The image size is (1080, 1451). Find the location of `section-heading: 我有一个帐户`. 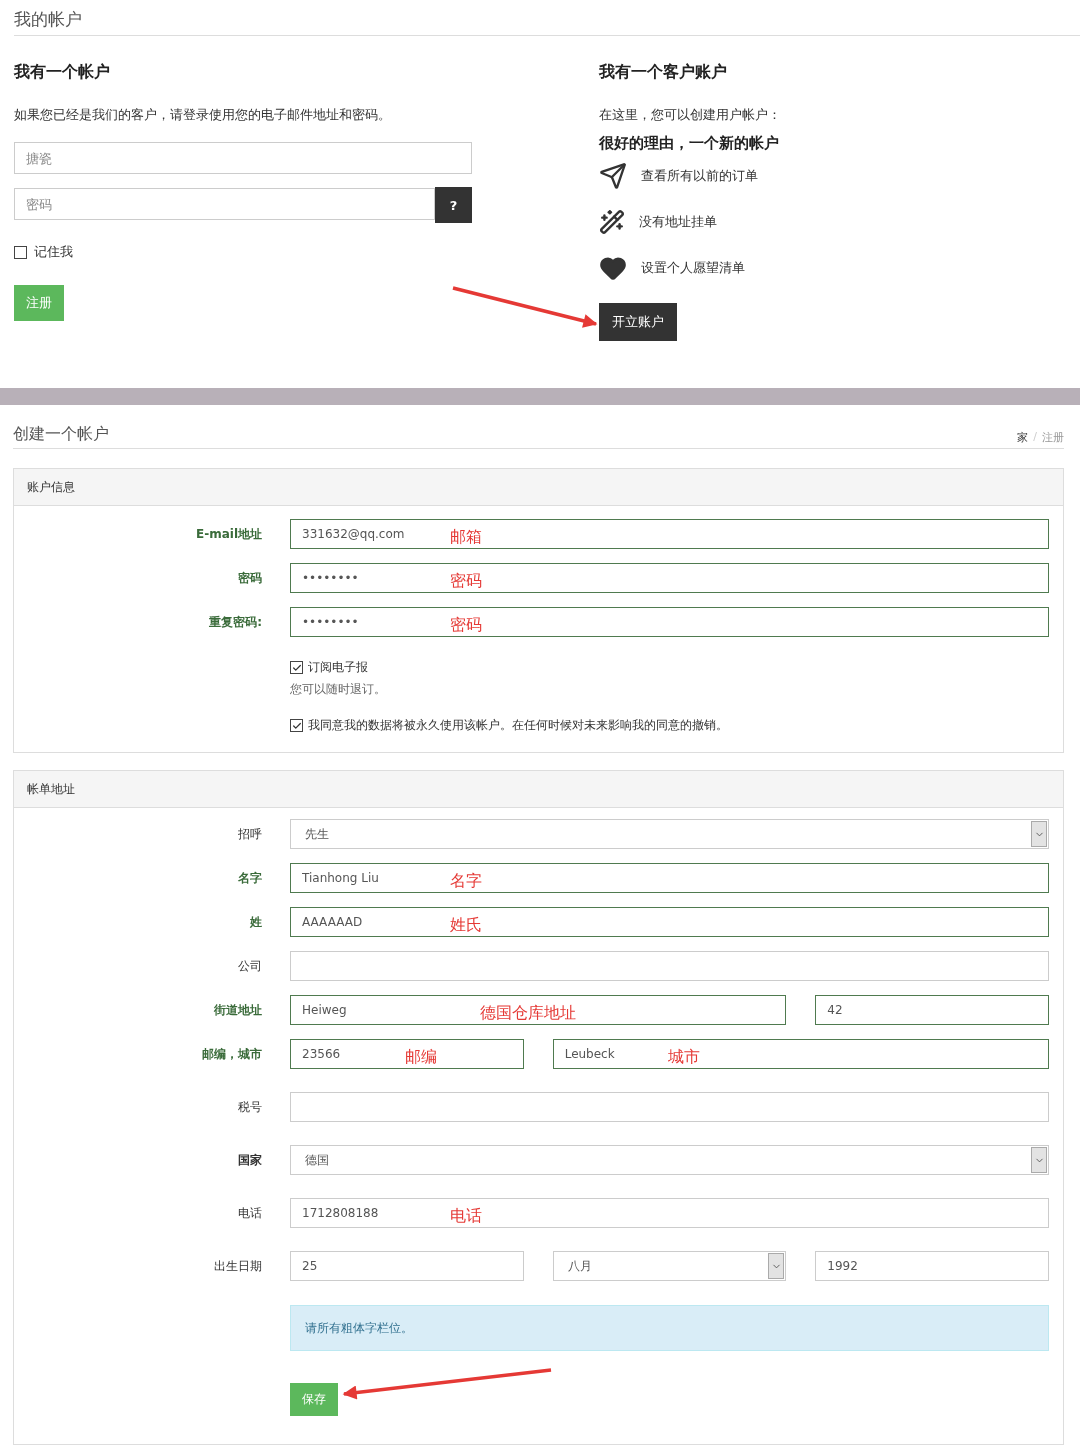

section-heading: 我有一个帐户 is located at coordinates (62, 72).